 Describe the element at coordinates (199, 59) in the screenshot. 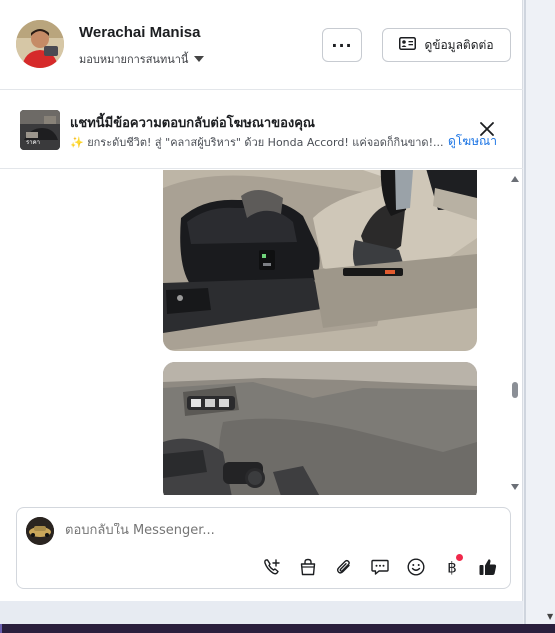

I see `chevron-down-icon` at that location.